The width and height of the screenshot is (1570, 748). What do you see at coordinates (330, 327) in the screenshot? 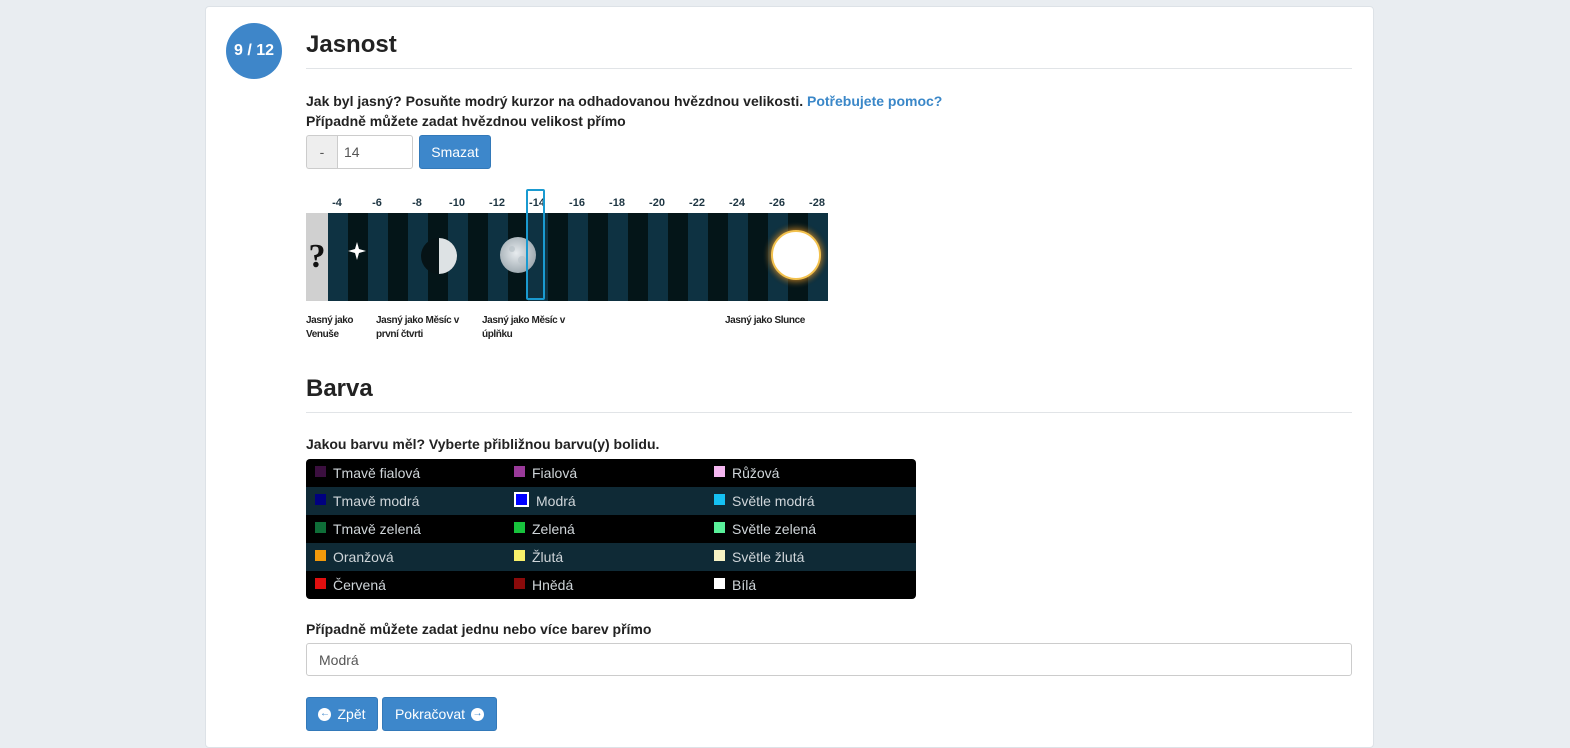
I see `caption-venus: Jasný jako Venuše` at bounding box center [330, 327].